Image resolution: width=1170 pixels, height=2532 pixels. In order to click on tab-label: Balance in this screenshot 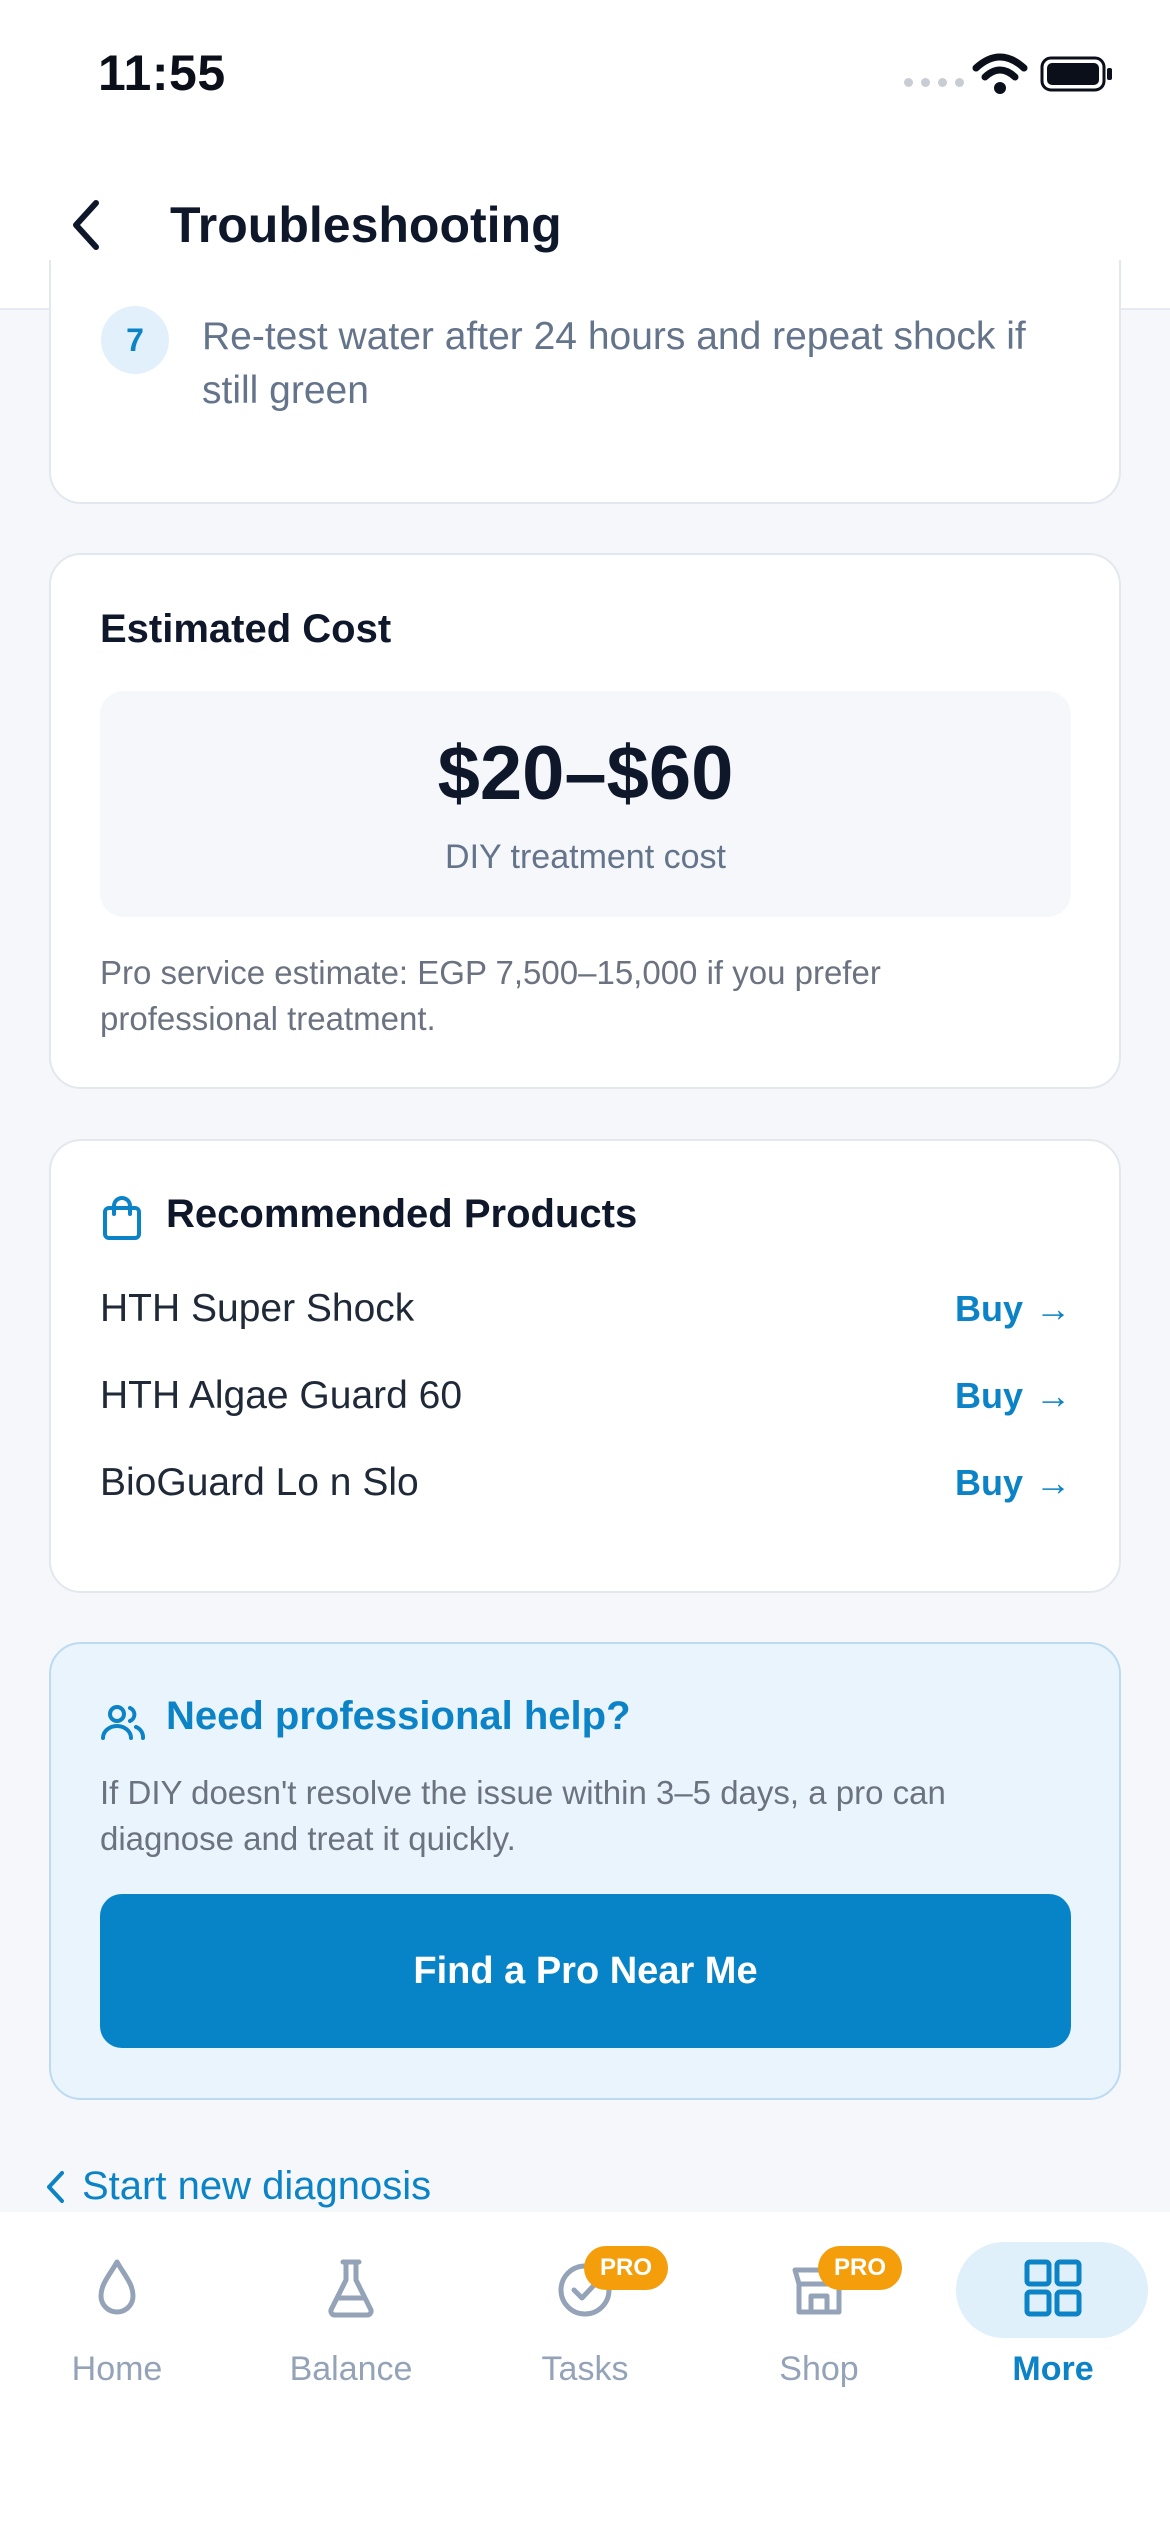, I will do `click(351, 2369)`.